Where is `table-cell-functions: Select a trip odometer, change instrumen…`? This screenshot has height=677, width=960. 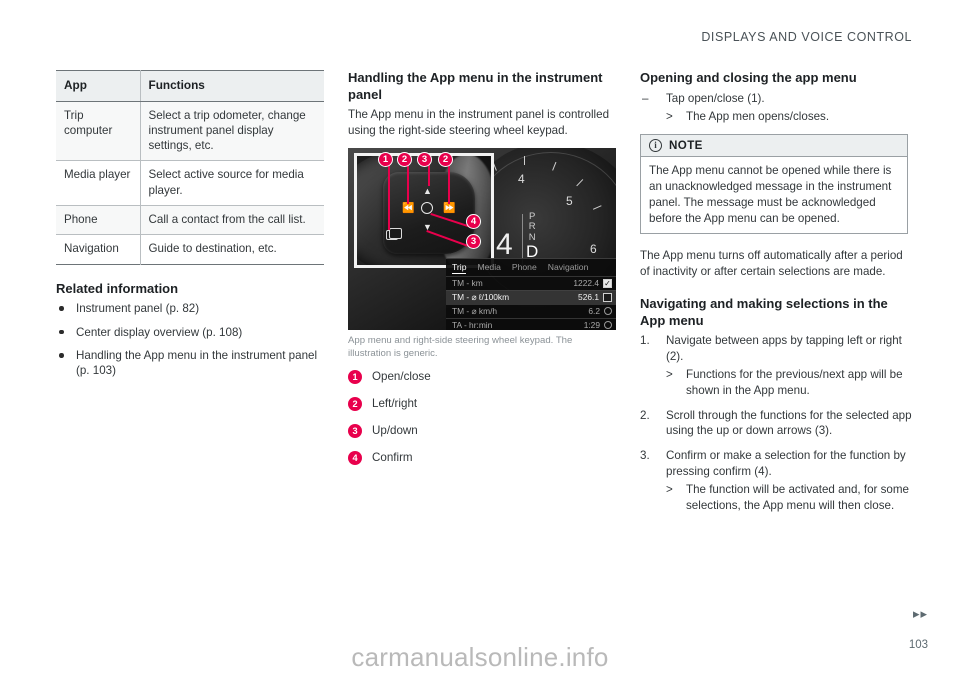 table-cell-functions: Select a trip odometer, change instrumen… is located at coordinates (227, 130).